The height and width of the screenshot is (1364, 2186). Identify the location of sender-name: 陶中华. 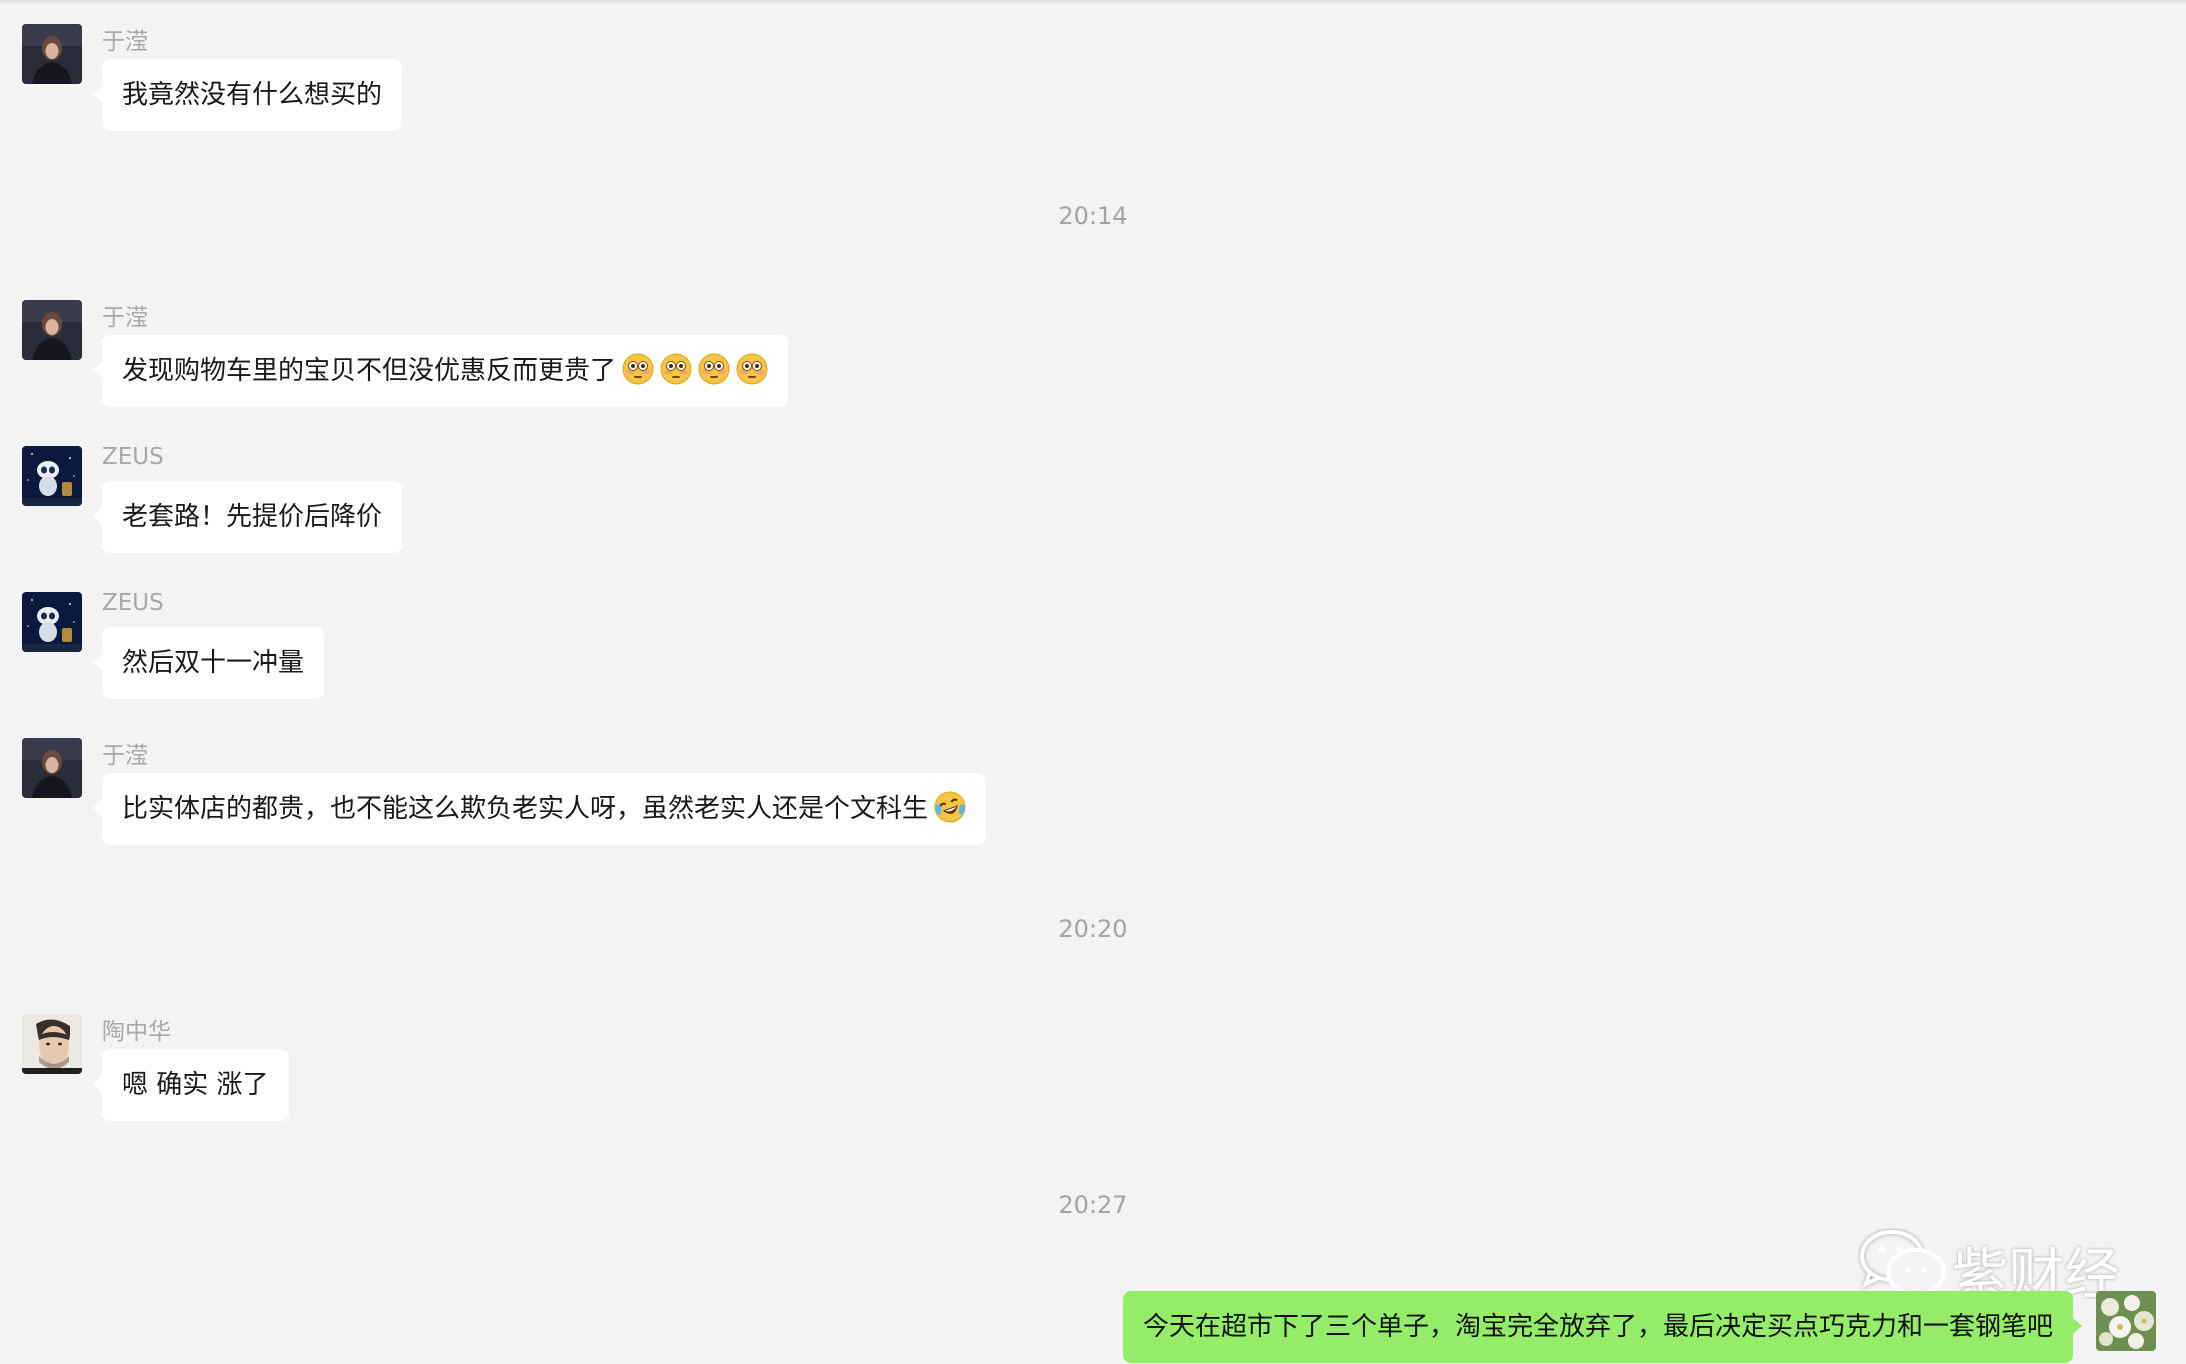
(136, 1032).